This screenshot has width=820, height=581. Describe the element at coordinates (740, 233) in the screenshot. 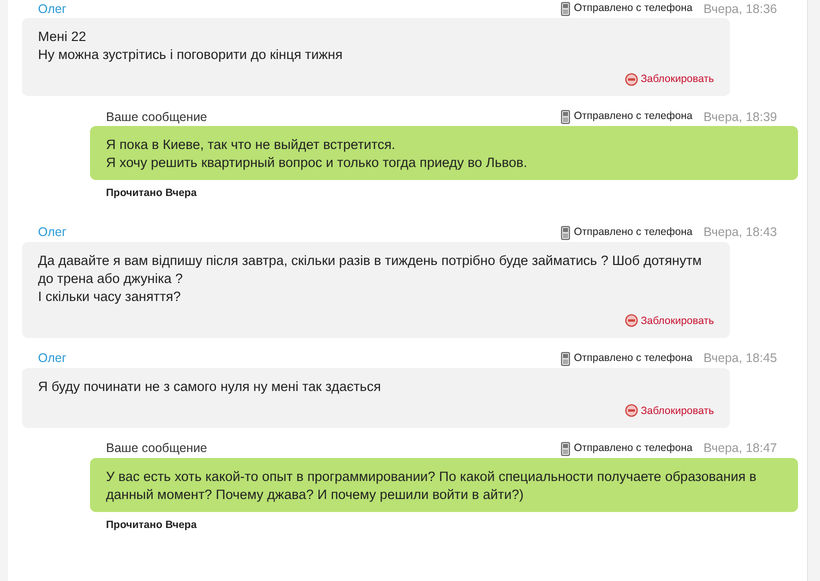

I see `timestamp: Вчера, 18:43` at that location.